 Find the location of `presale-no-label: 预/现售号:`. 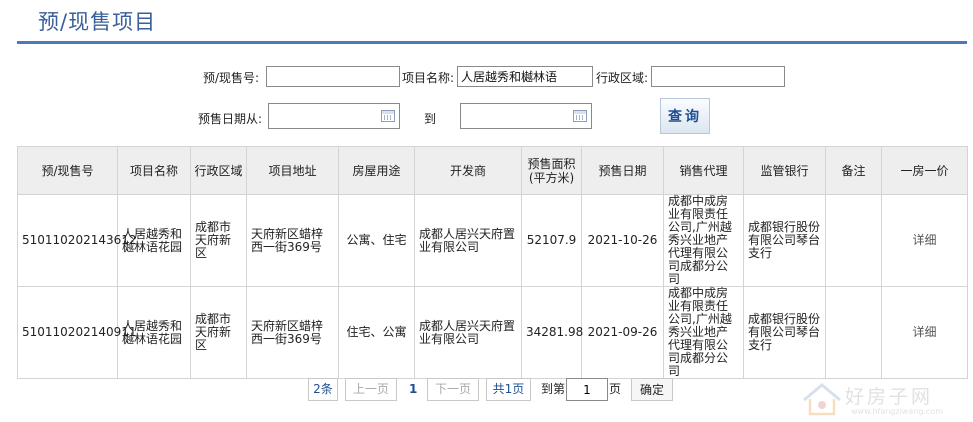

presale-no-label: 预/现售号: is located at coordinates (231, 78).